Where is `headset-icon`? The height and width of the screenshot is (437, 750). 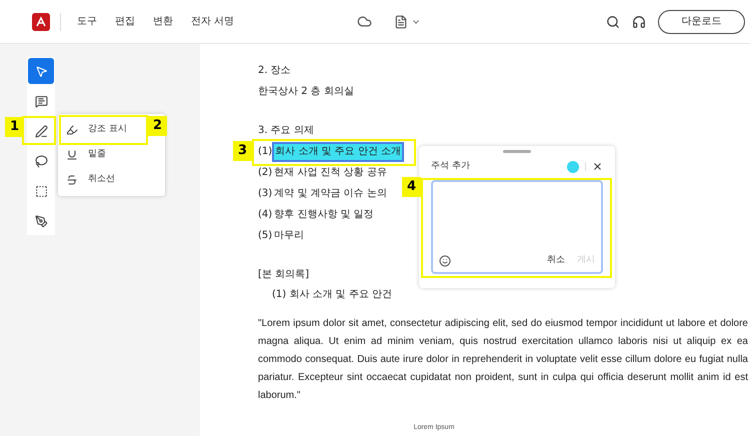
headset-icon is located at coordinates (639, 21).